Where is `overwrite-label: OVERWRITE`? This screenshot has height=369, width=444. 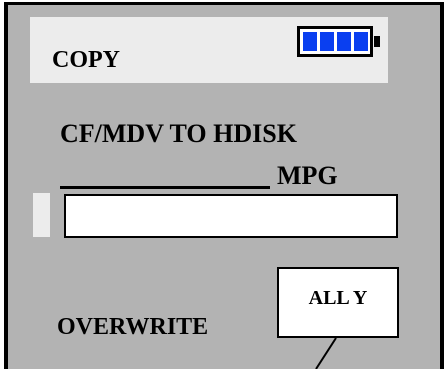 overwrite-label: OVERWRITE is located at coordinates (133, 327).